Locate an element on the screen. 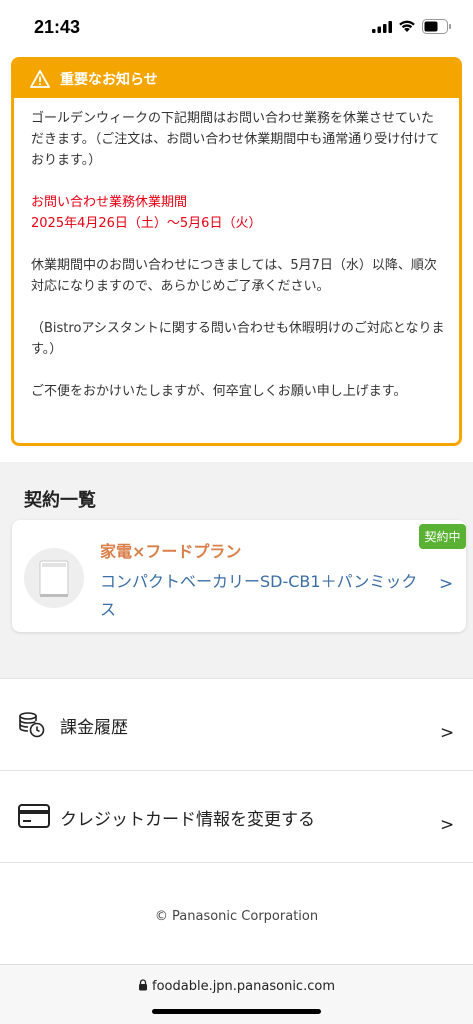 The height and width of the screenshot is (1024, 473). browser-address-bar: foodable.jpn.panasonic.com is located at coordinates (236, 994).